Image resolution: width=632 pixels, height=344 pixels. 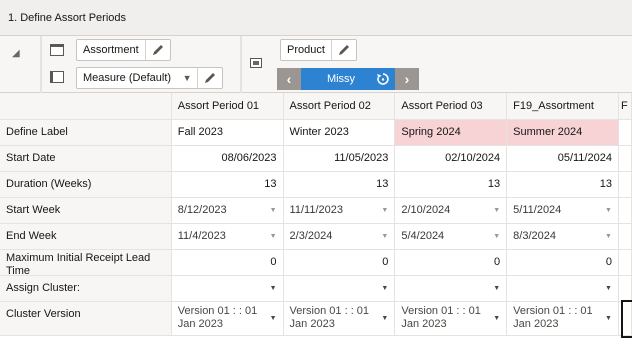 What do you see at coordinates (57, 77) in the screenshot?
I see `column-axis-icon` at bounding box center [57, 77].